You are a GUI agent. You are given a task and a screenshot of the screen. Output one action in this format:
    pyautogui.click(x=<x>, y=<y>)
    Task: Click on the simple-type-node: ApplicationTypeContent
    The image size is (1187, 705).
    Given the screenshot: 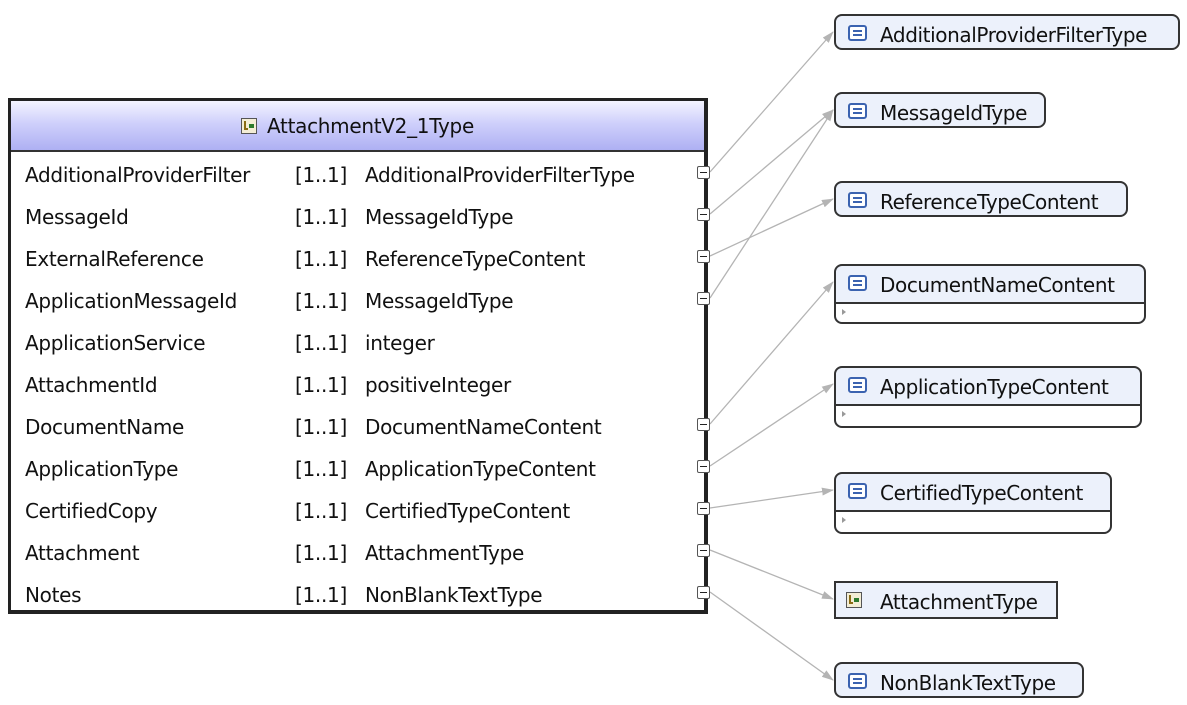 What is the action you would take?
    pyautogui.click(x=988, y=397)
    